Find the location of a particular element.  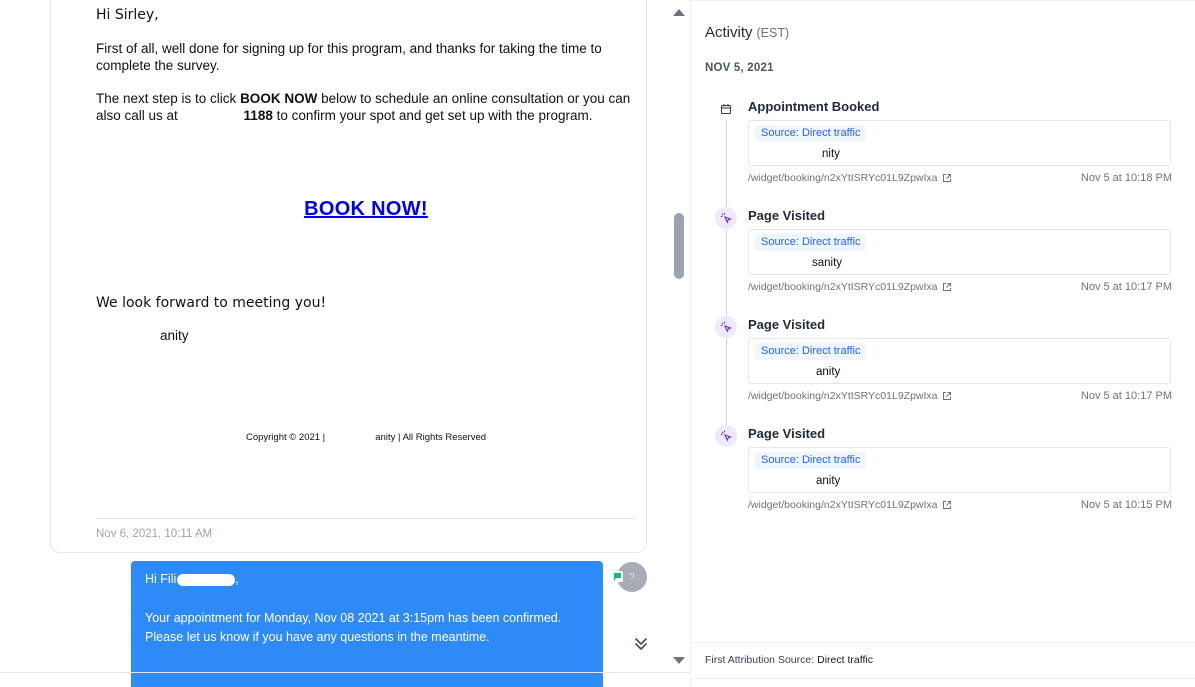

book-now-link: BOOK NOW! is located at coordinates (366, 209).